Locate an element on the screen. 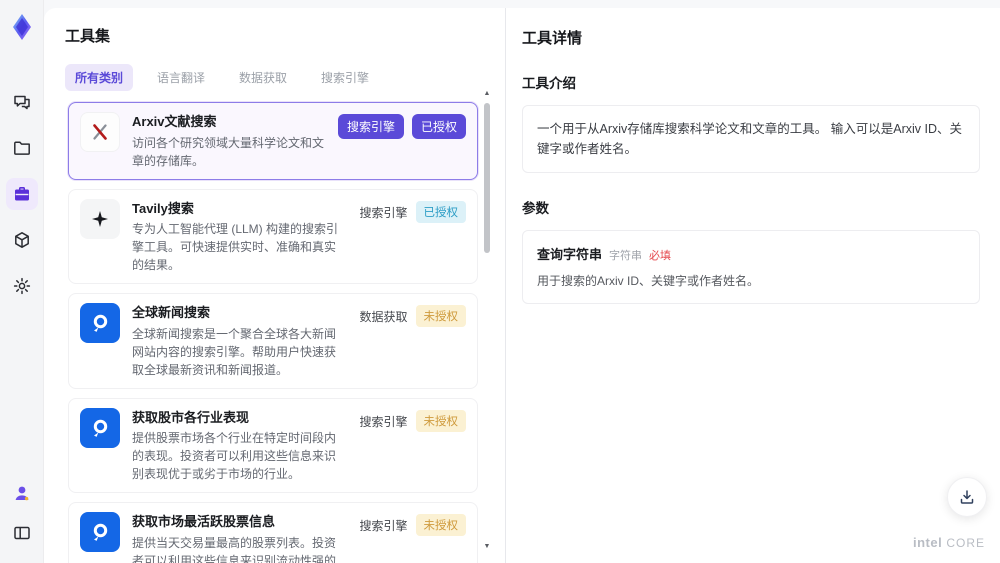 The image size is (1000, 563). sidebar-item-toolset is located at coordinates (21, 194).